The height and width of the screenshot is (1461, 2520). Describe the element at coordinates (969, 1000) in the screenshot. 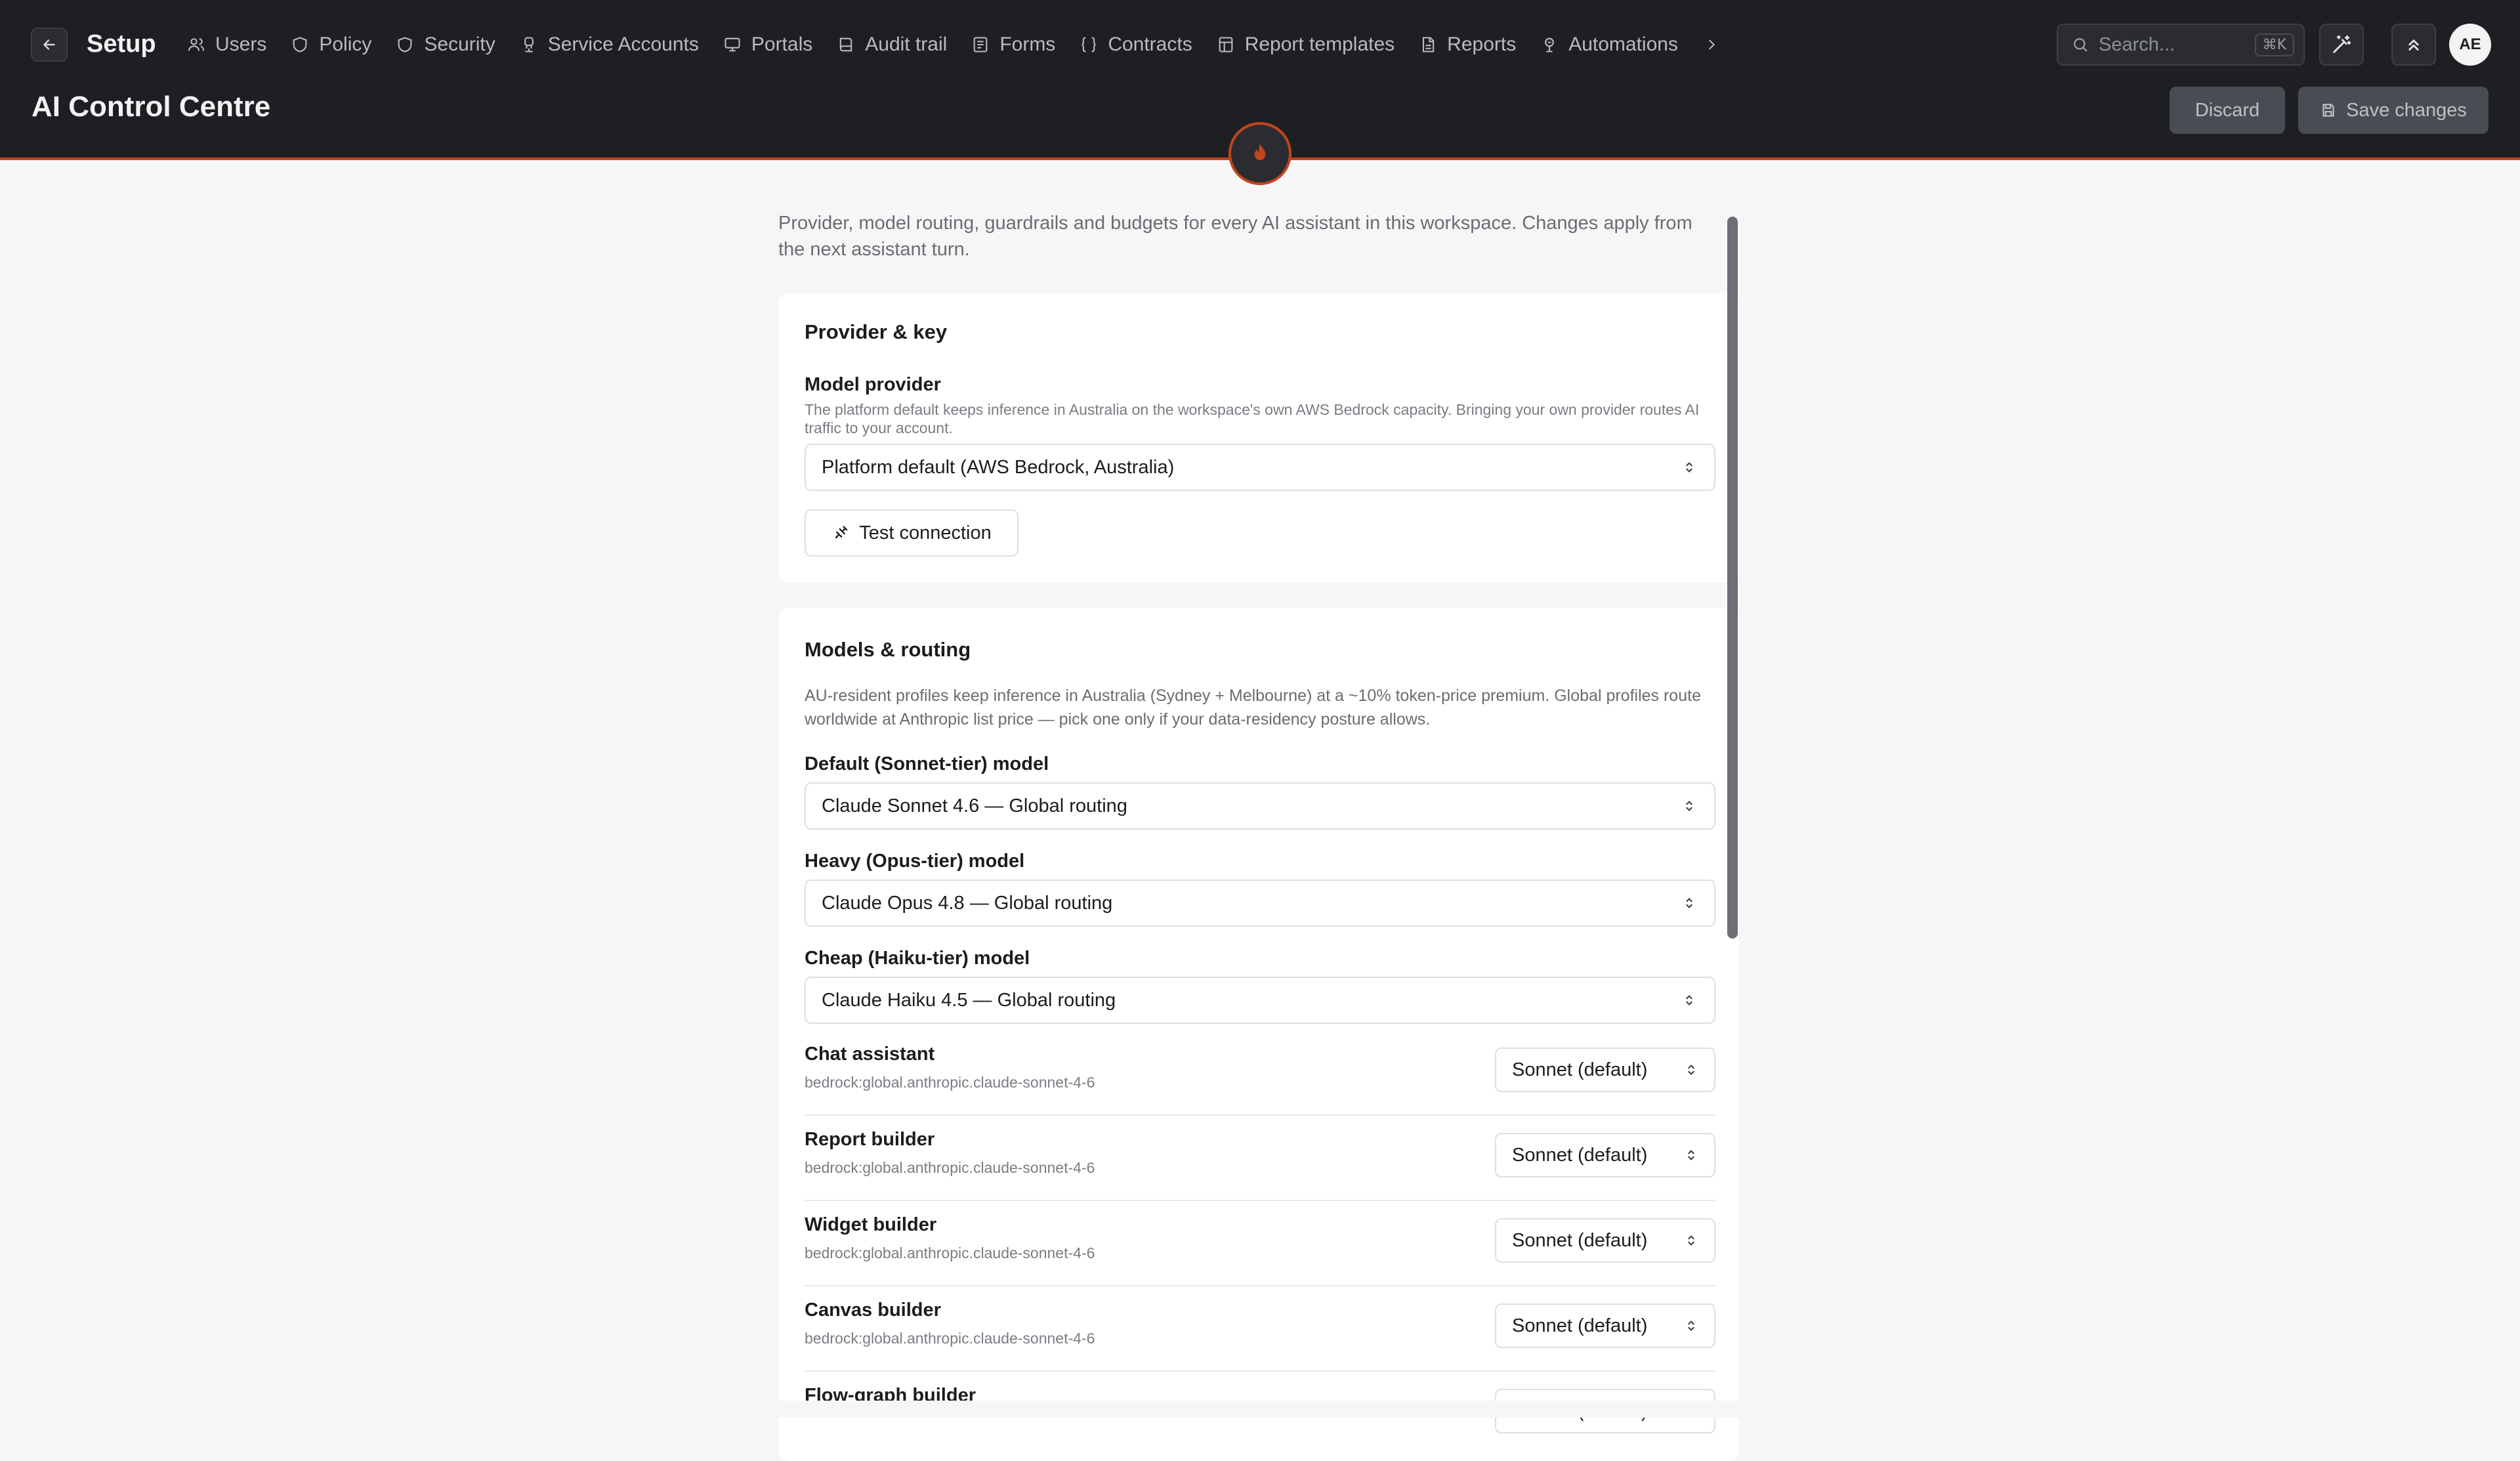

I see `cheap-model-value: Claude Haiku 4.5 — Global routing` at that location.